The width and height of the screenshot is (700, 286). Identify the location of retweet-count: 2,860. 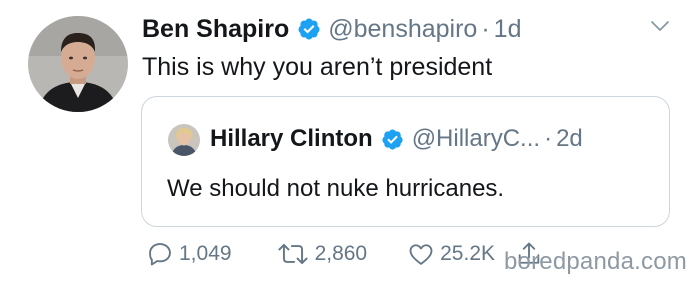
(341, 253).